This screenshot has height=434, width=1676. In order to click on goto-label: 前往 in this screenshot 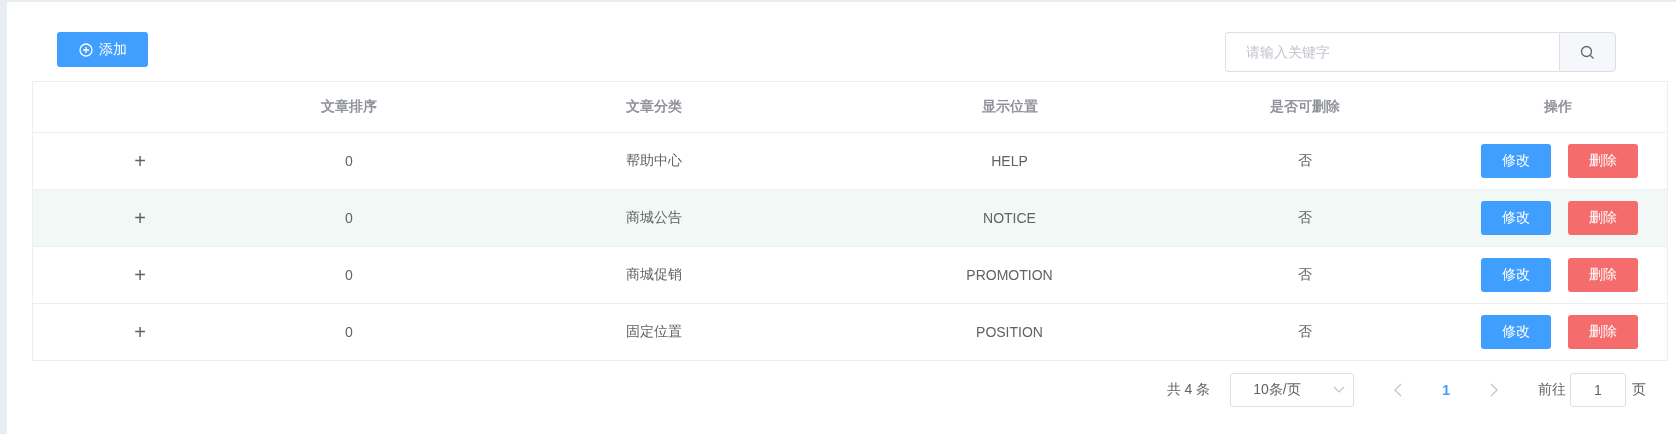, I will do `click(1552, 390)`.